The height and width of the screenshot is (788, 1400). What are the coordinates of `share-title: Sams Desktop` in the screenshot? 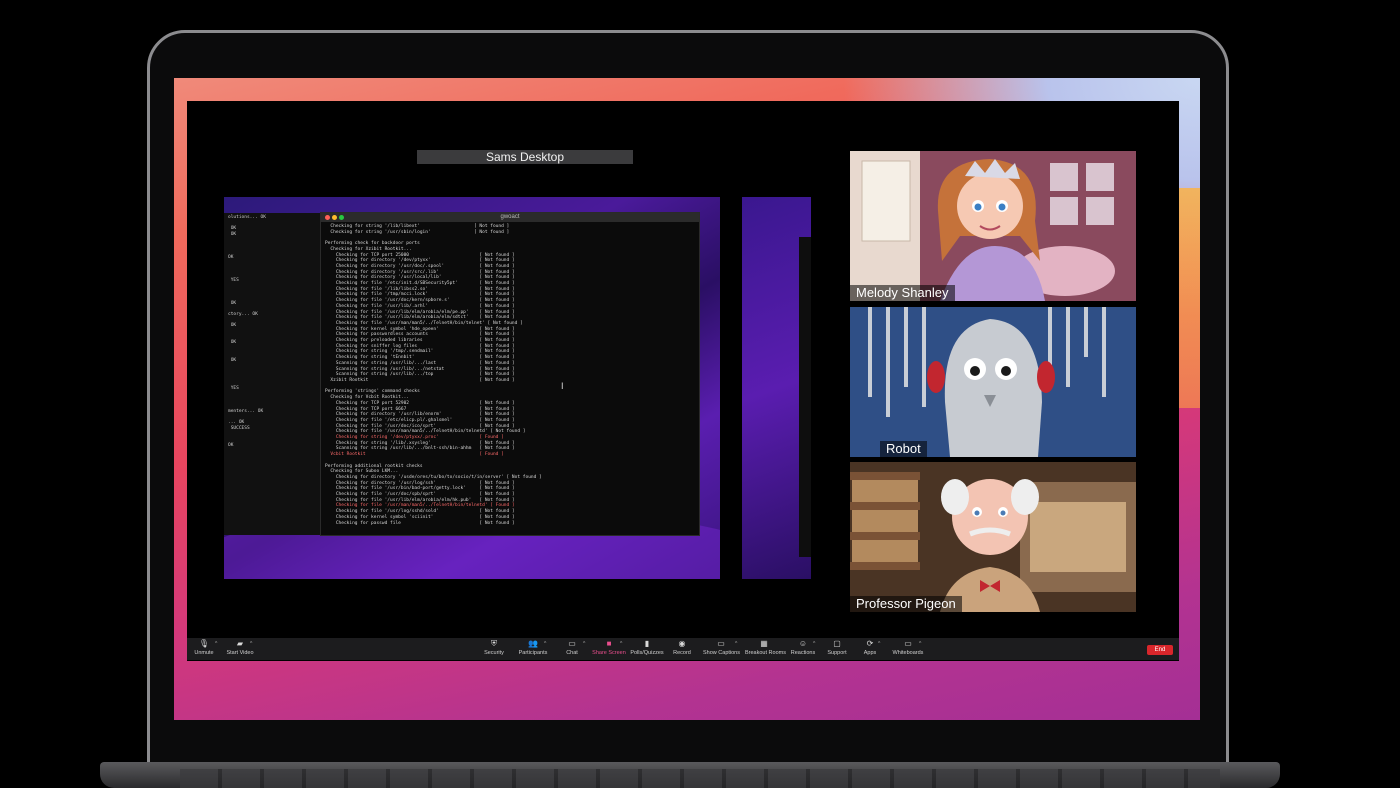 It's located at (525, 157).